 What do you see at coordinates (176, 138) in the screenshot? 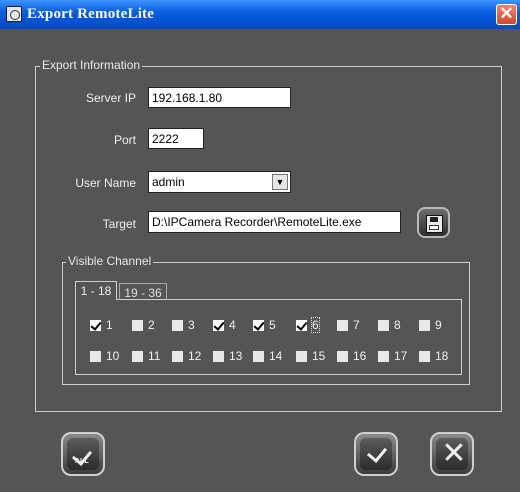
I see `port-input: 2222` at bounding box center [176, 138].